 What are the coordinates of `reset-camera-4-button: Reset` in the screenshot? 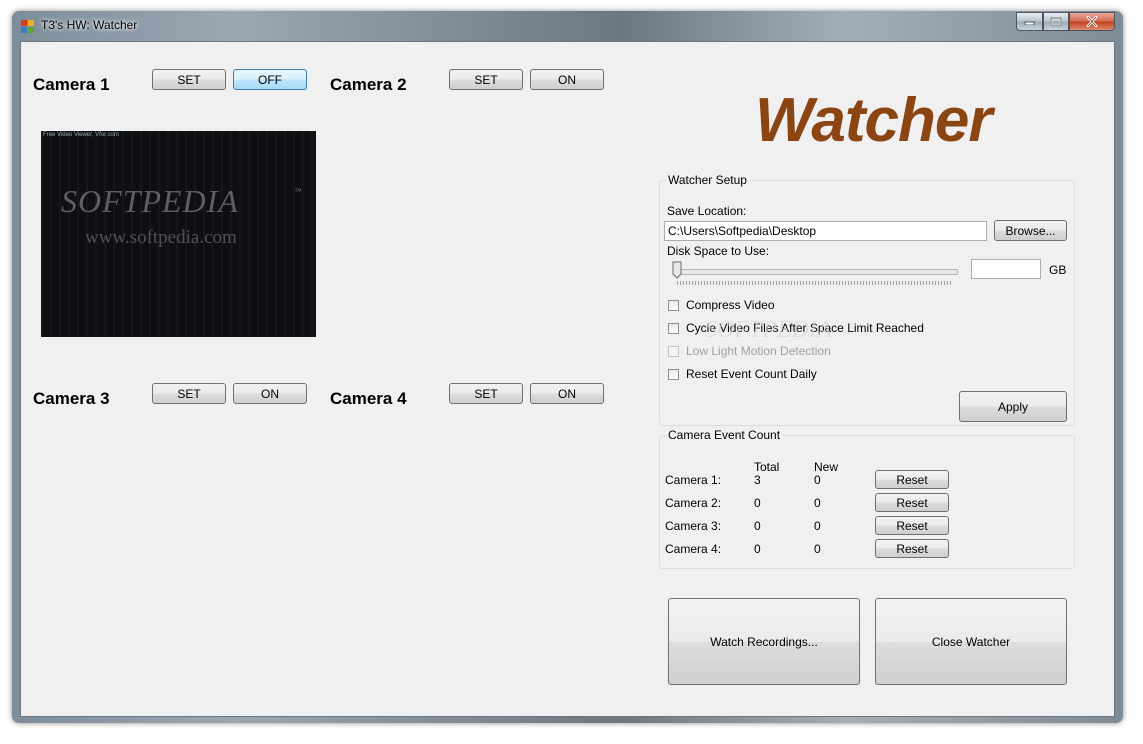 It's located at (912, 548).